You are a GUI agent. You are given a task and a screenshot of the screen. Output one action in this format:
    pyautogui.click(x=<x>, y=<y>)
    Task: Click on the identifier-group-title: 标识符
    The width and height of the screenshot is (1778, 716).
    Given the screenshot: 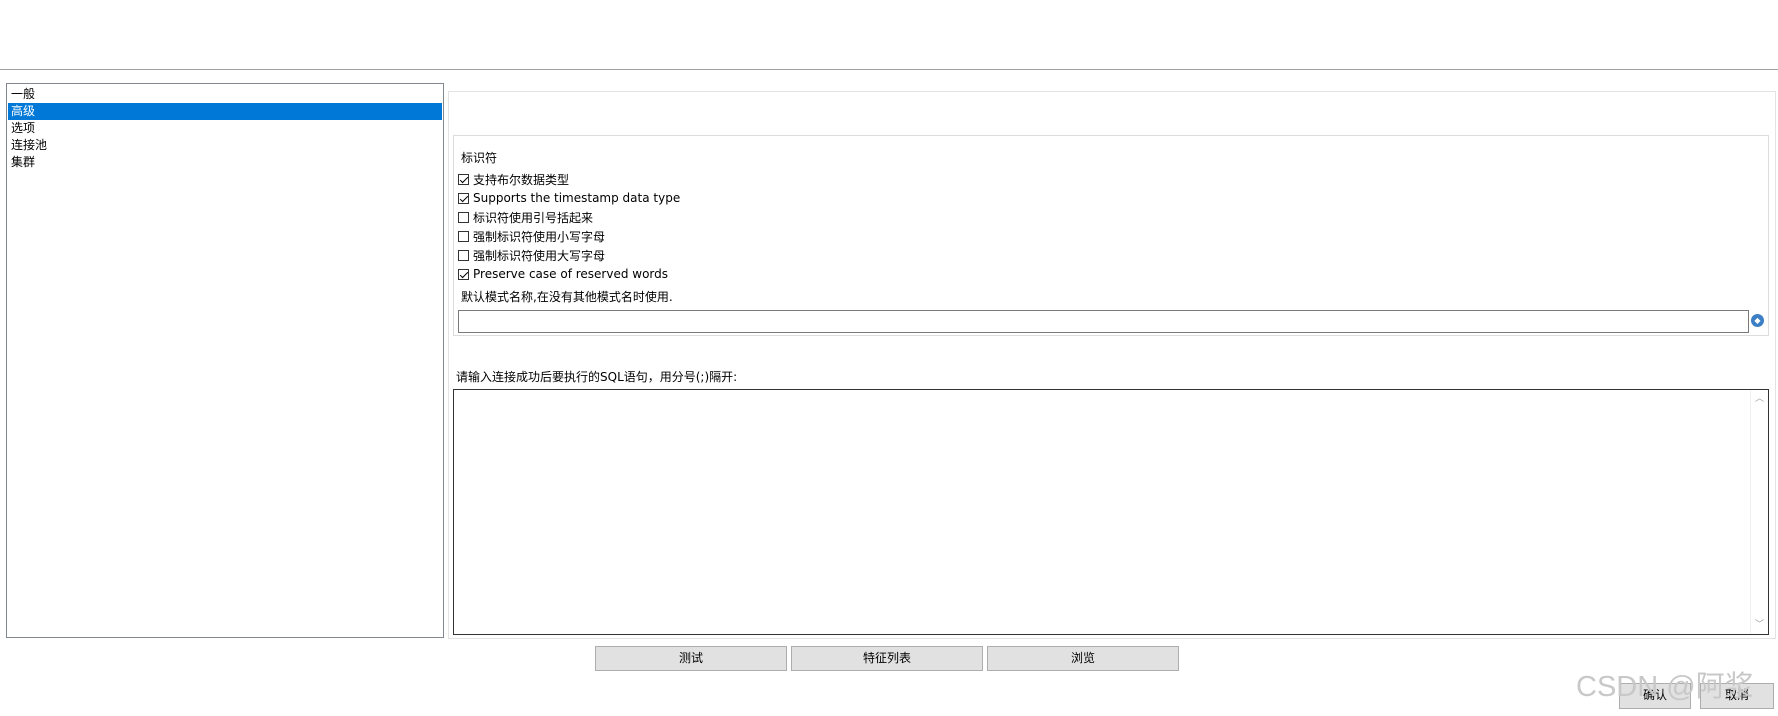 What is the action you would take?
    pyautogui.click(x=479, y=158)
    